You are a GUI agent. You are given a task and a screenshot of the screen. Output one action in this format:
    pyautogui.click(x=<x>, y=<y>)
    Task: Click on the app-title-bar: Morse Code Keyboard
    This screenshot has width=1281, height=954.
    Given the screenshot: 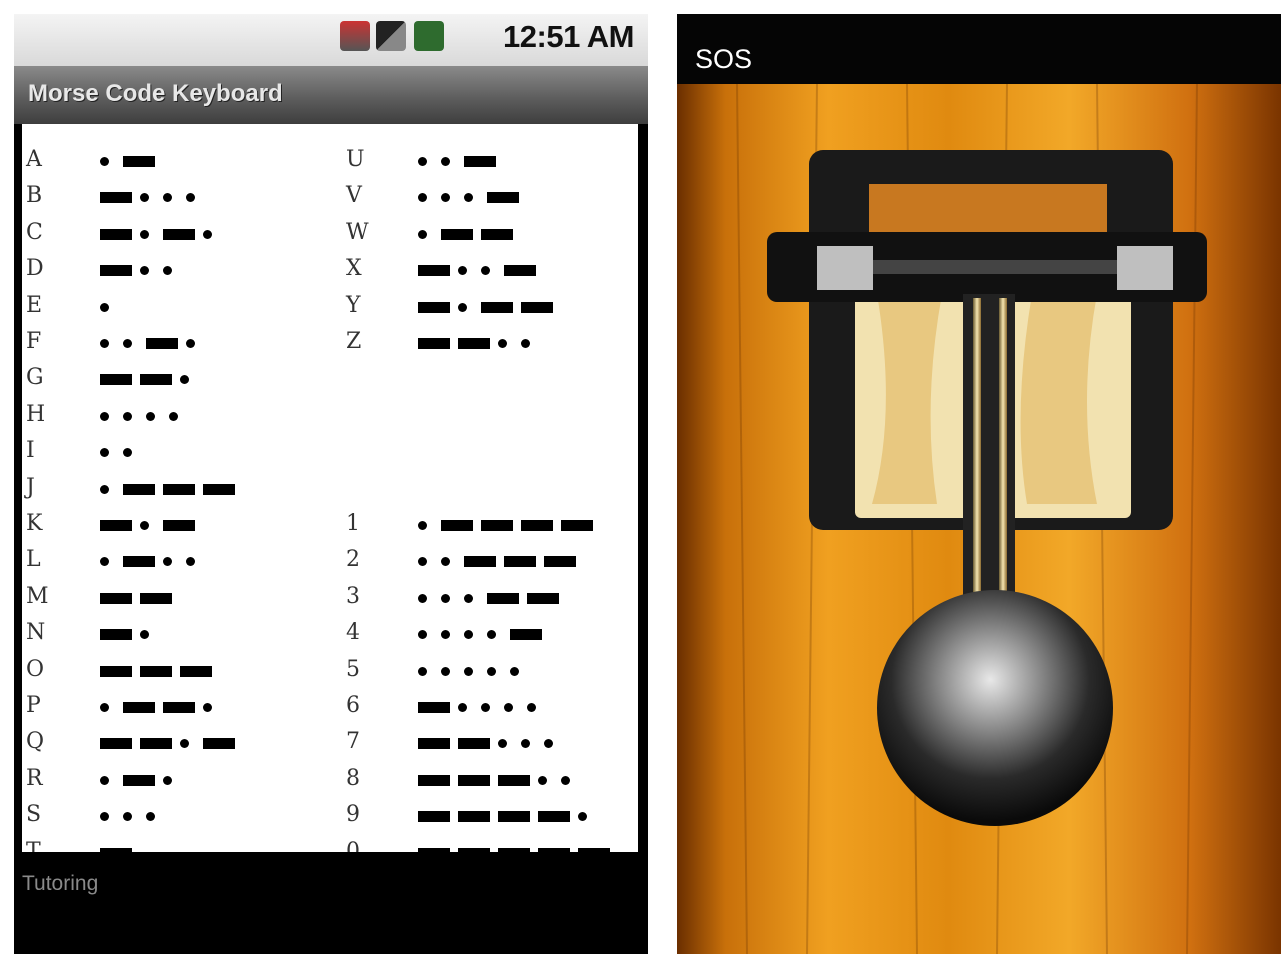 What is the action you would take?
    pyautogui.click(x=331, y=95)
    